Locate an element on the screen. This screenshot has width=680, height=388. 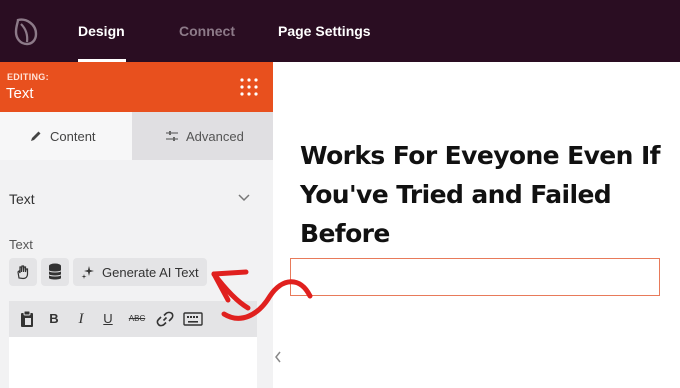
sliders-icon is located at coordinates (172, 136).